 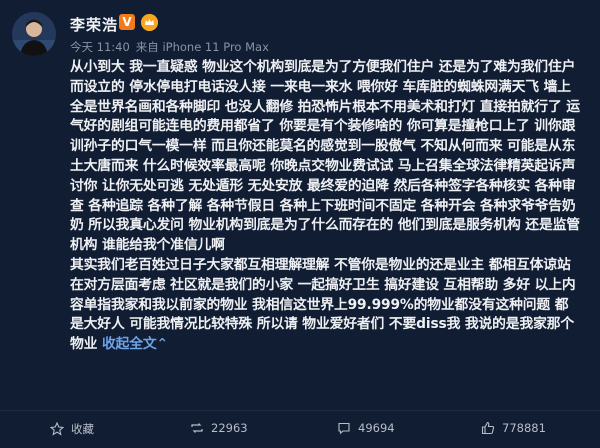 I want to click on username: 李荣浩, so click(x=94, y=24).